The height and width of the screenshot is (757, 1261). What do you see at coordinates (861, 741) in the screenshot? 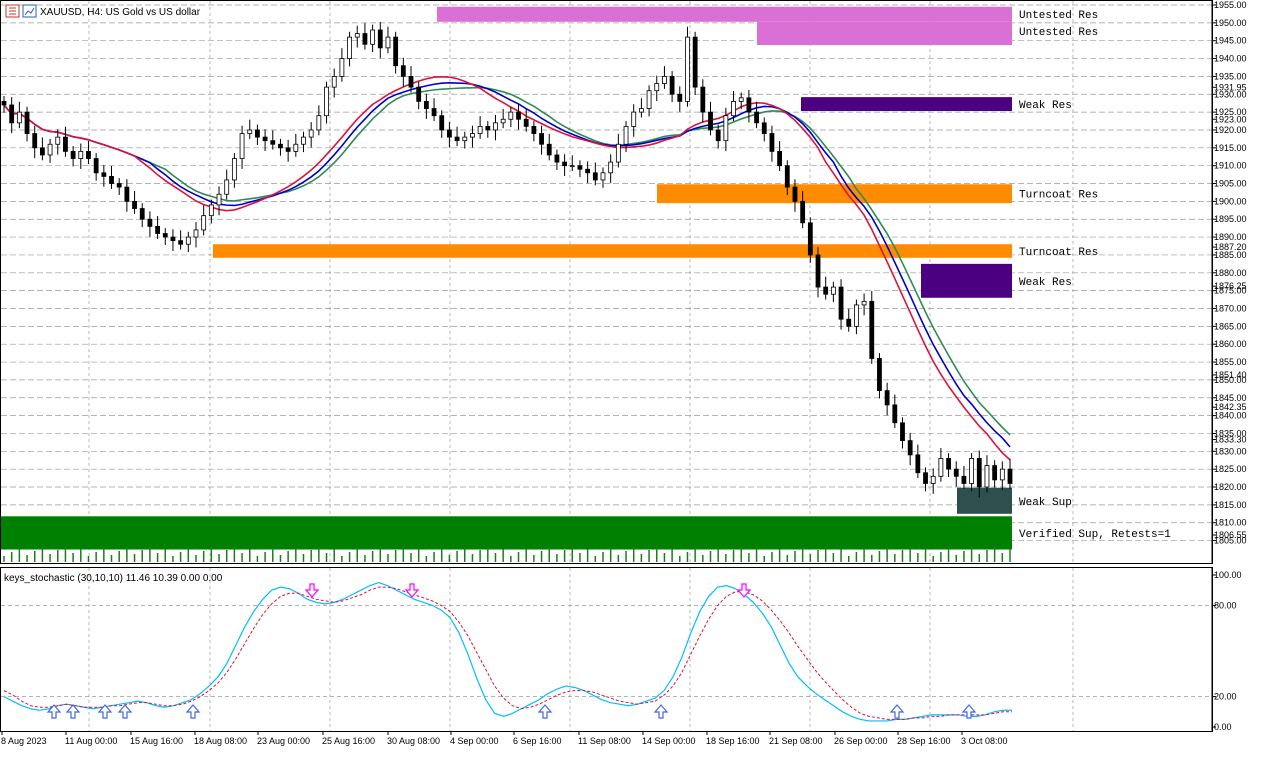
I see `time-label: 26 Sep 00:00` at bounding box center [861, 741].